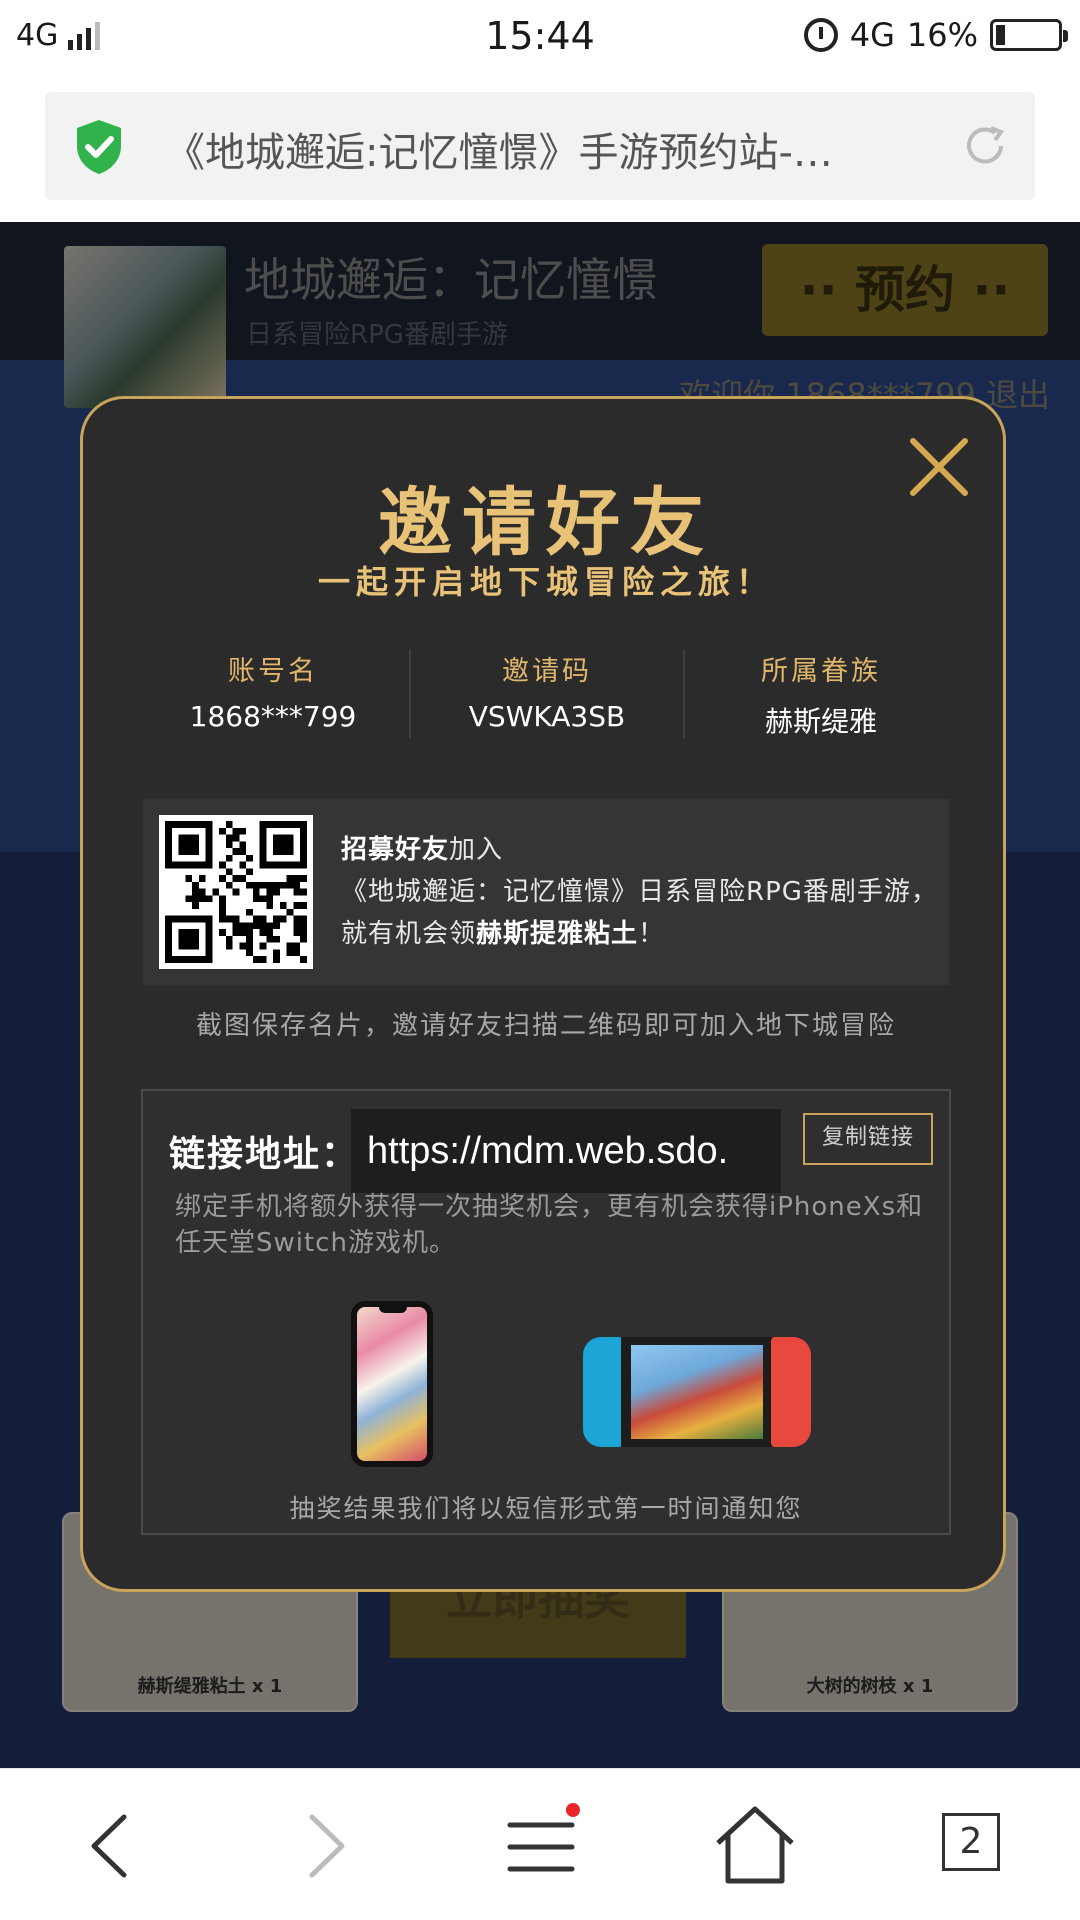 The width and height of the screenshot is (1080, 1920). I want to click on tabs-button: 2, so click(969, 1846).